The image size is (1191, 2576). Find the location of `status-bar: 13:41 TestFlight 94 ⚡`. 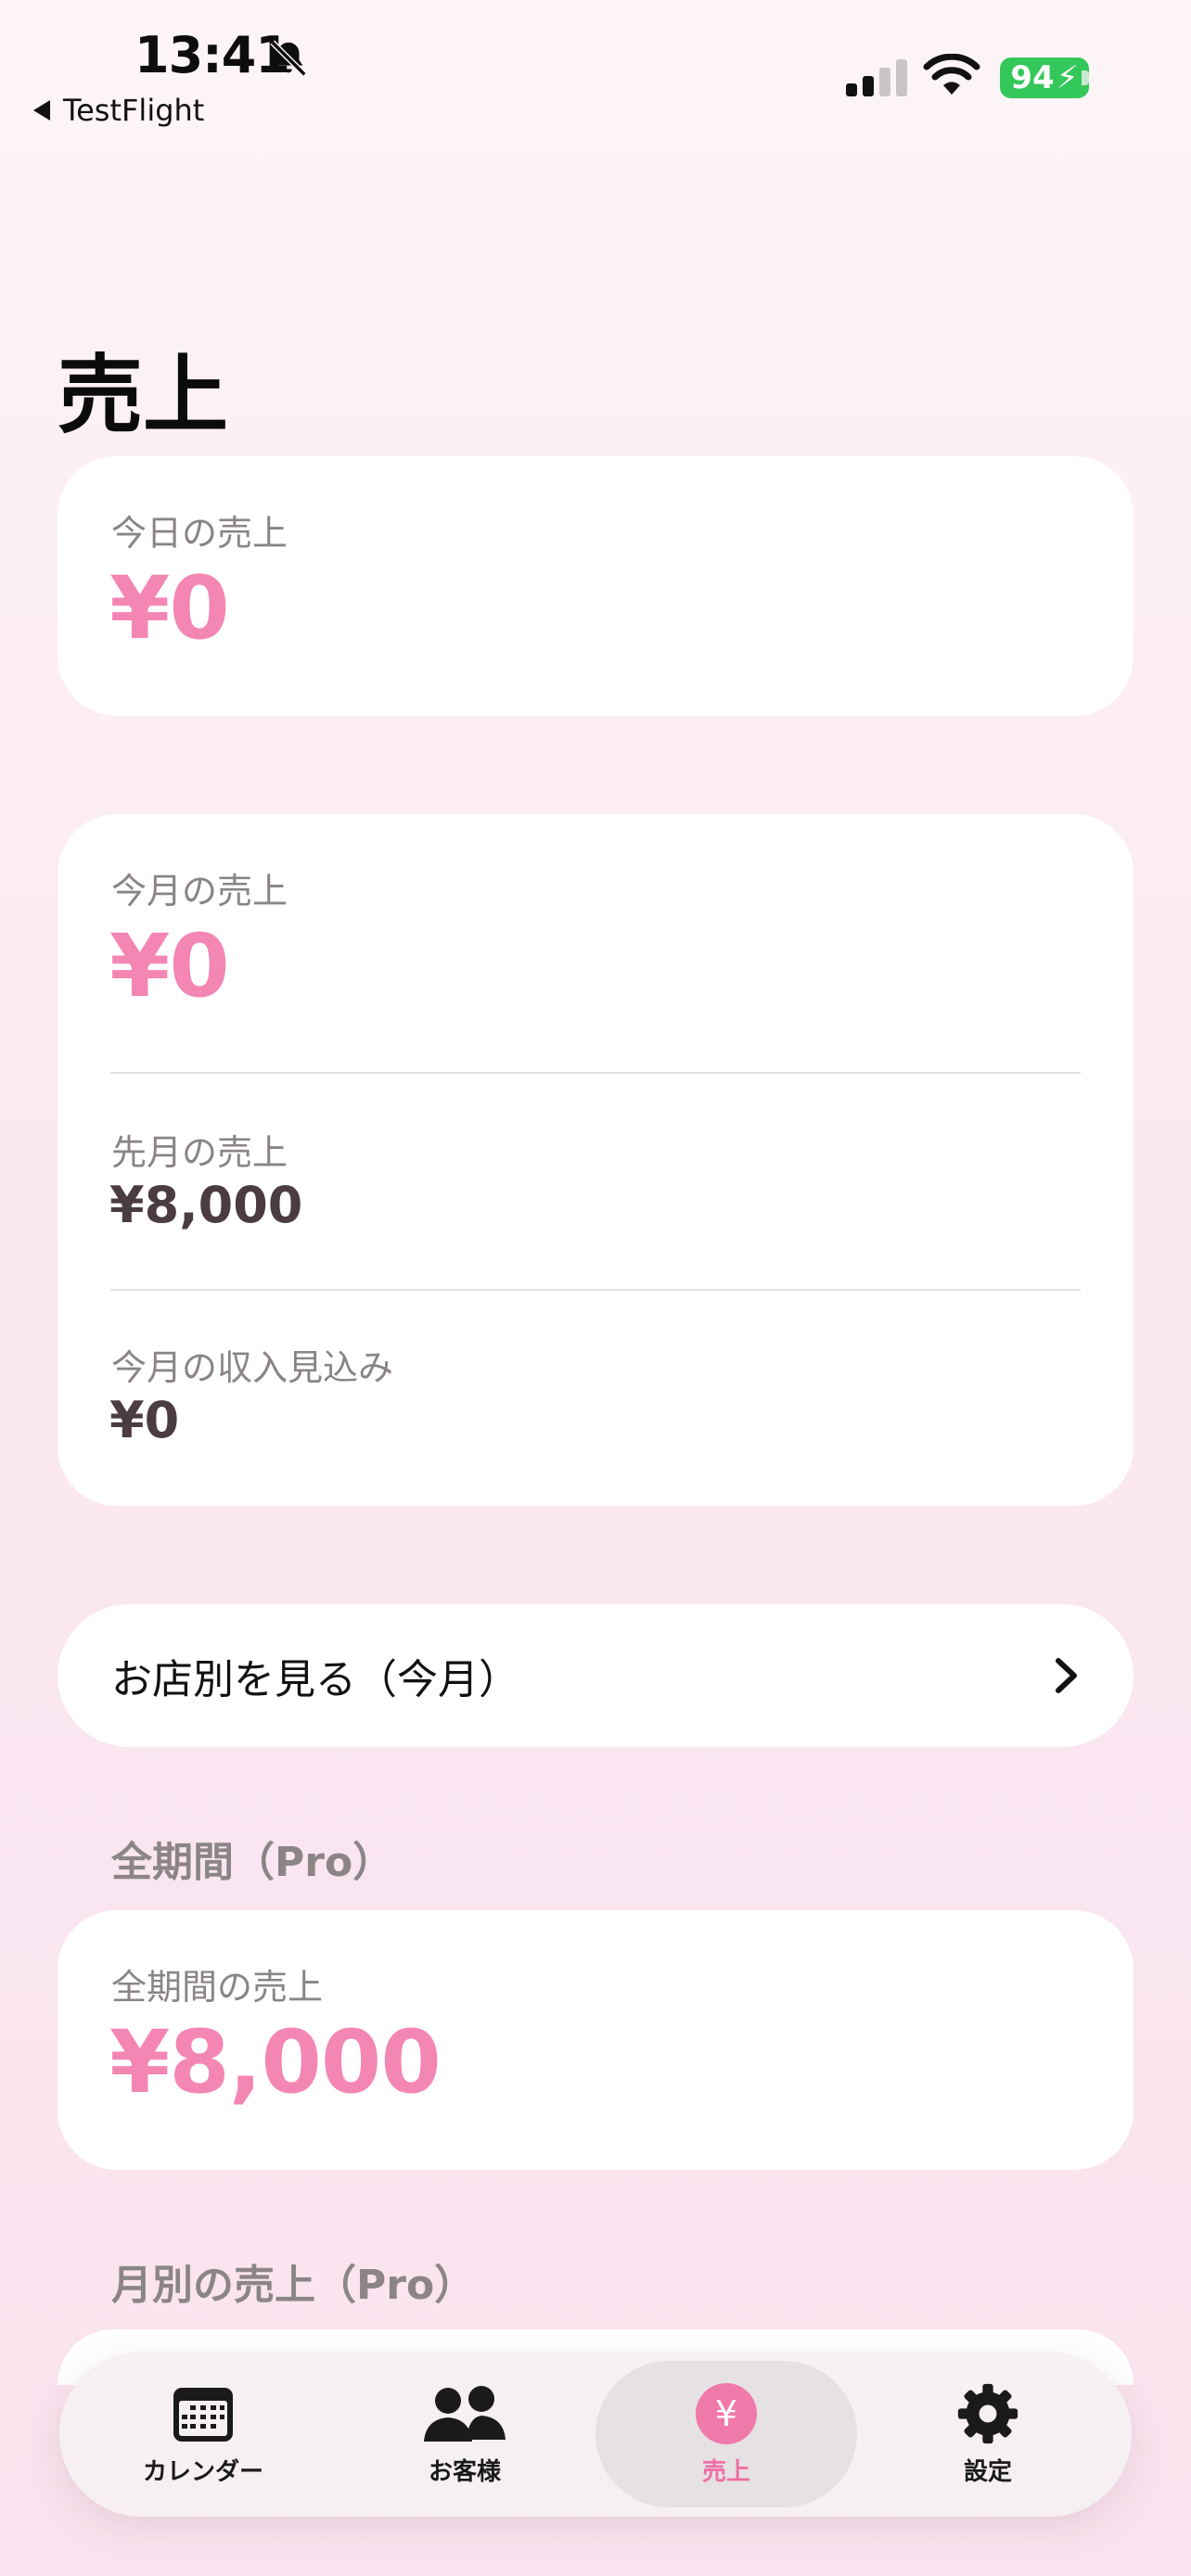

status-bar: 13:41 TestFlight 94 ⚡ is located at coordinates (595, 65).